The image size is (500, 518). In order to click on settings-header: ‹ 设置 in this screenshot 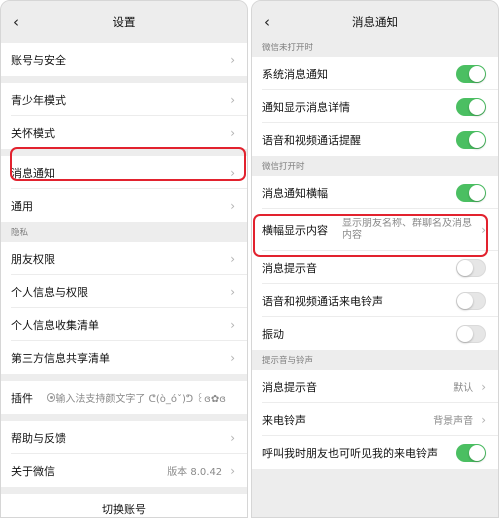, I will do `click(124, 22)`.